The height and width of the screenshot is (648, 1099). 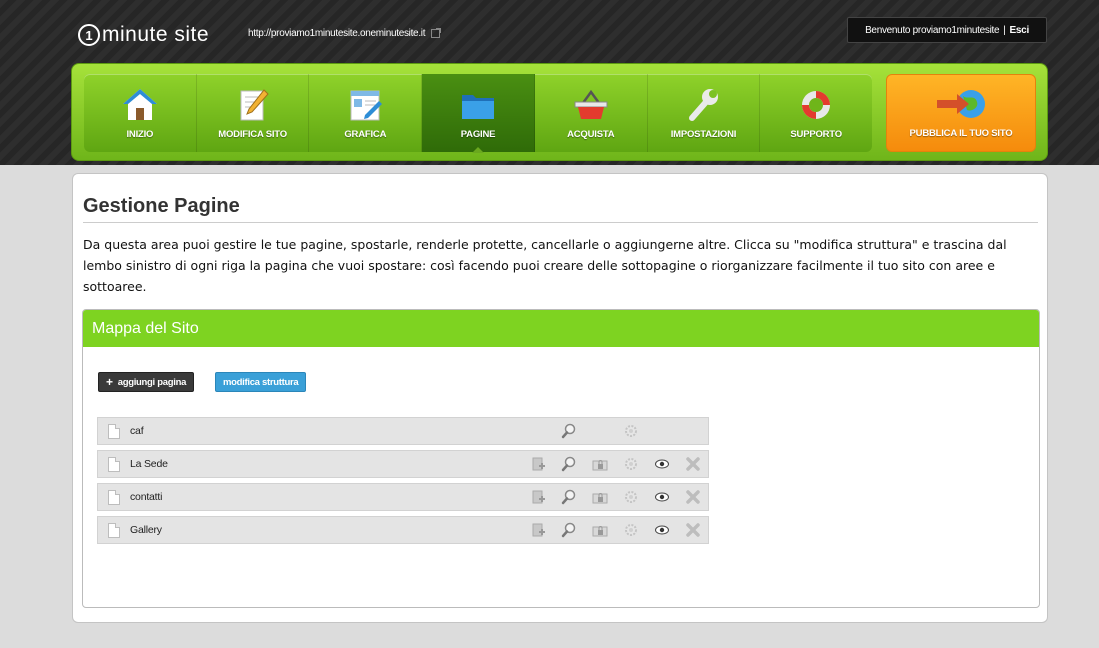 What do you see at coordinates (478, 107) in the screenshot?
I see `folder-icon` at bounding box center [478, 107].